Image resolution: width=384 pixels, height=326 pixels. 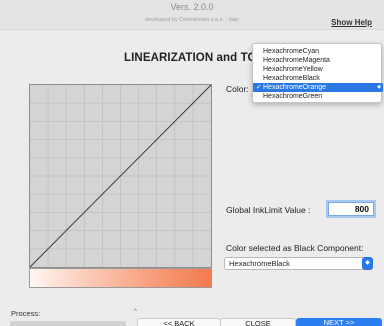 I want to click on black-component-select: HexachromeBlack ◆, so click(x=298, y=263).